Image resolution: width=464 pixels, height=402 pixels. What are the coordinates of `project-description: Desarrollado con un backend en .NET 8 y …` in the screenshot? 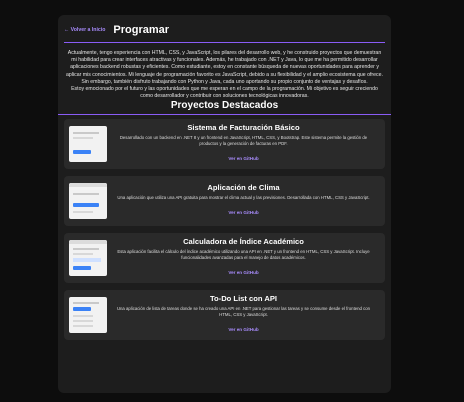 It's located at (243, 141).